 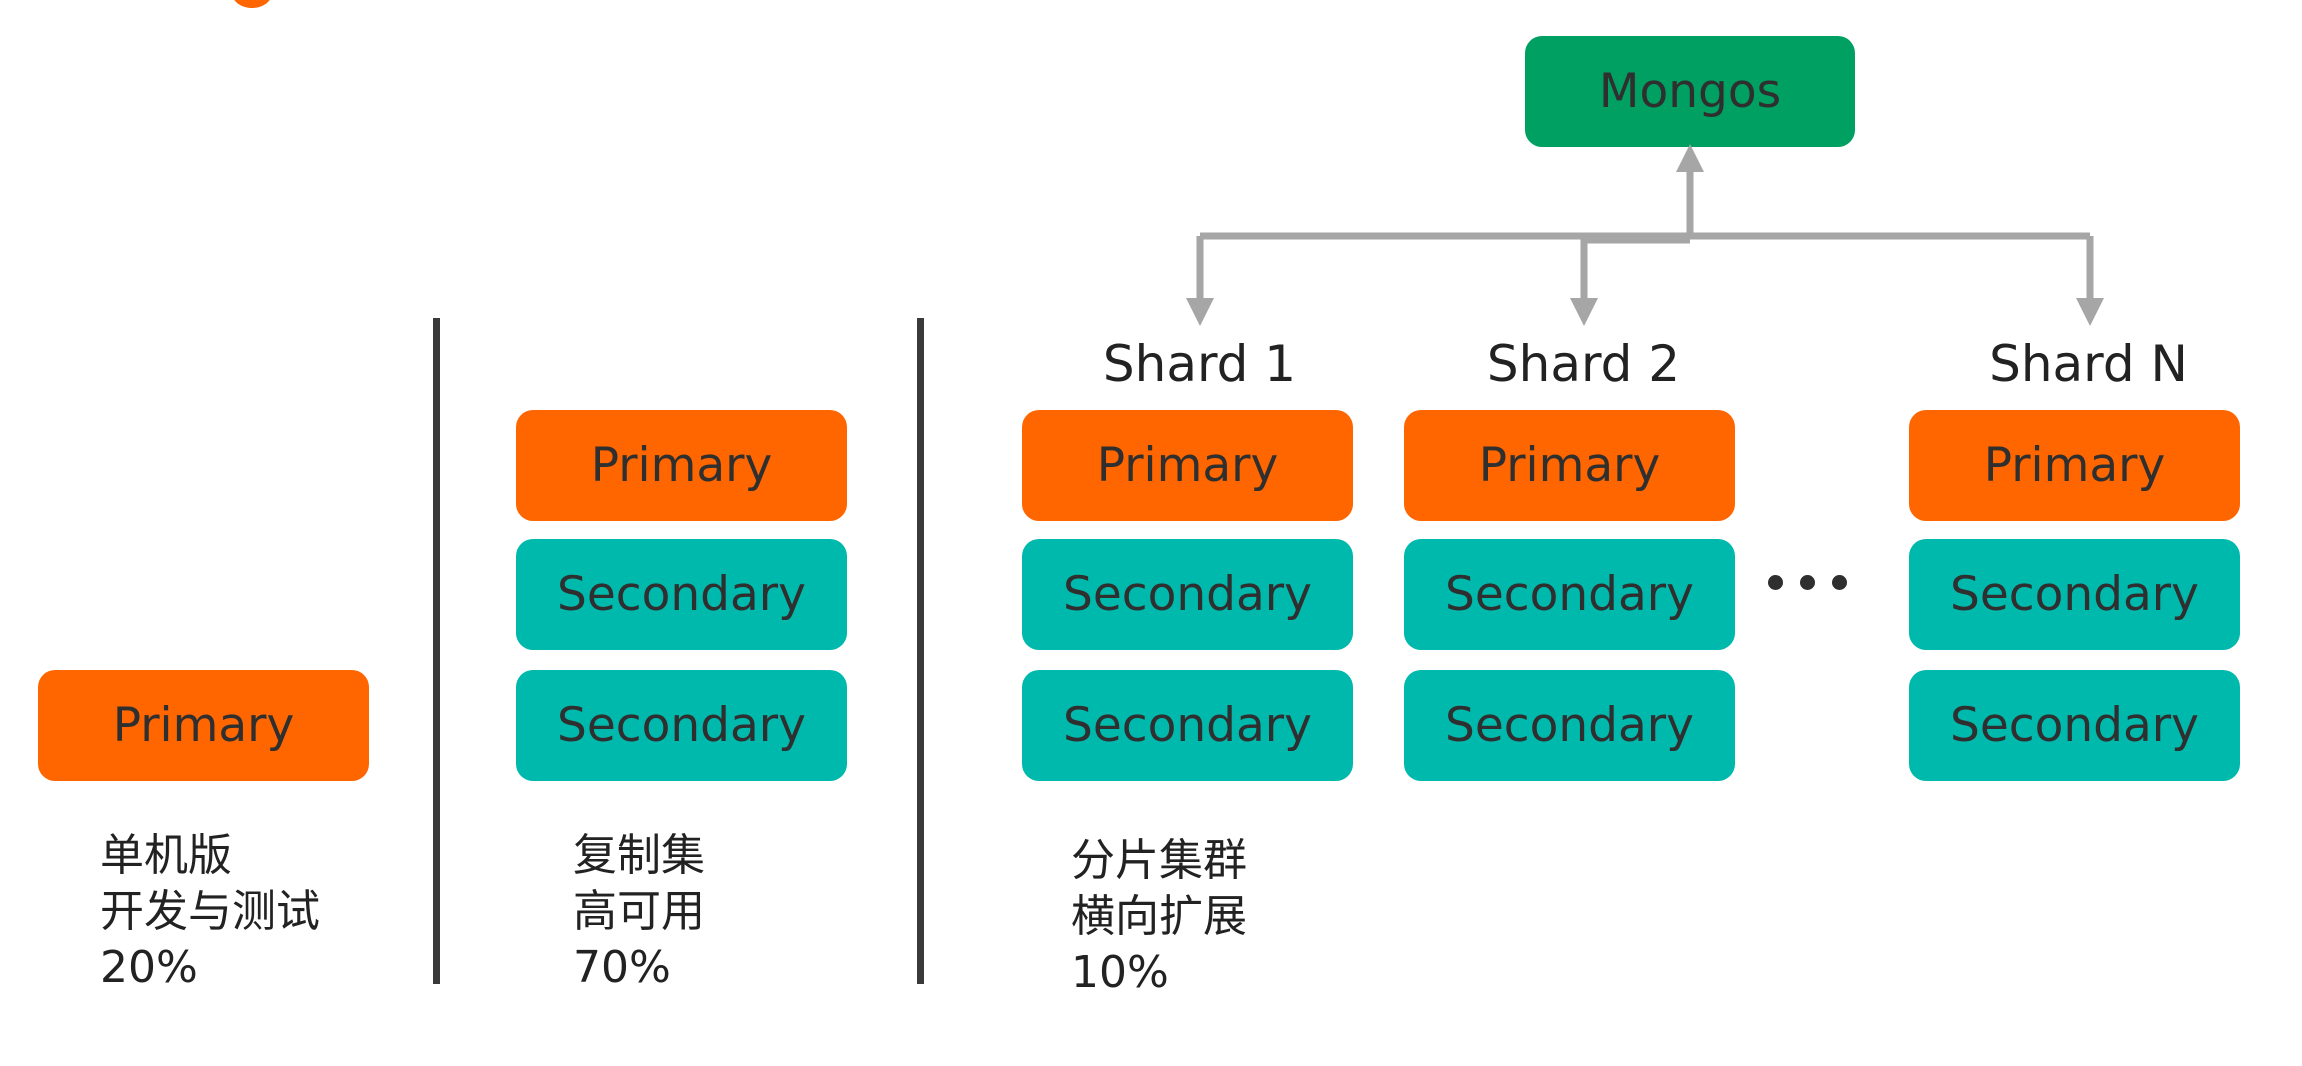 I want to click on shard-2-primary-label: Primary, so click(x=1569, y=465).